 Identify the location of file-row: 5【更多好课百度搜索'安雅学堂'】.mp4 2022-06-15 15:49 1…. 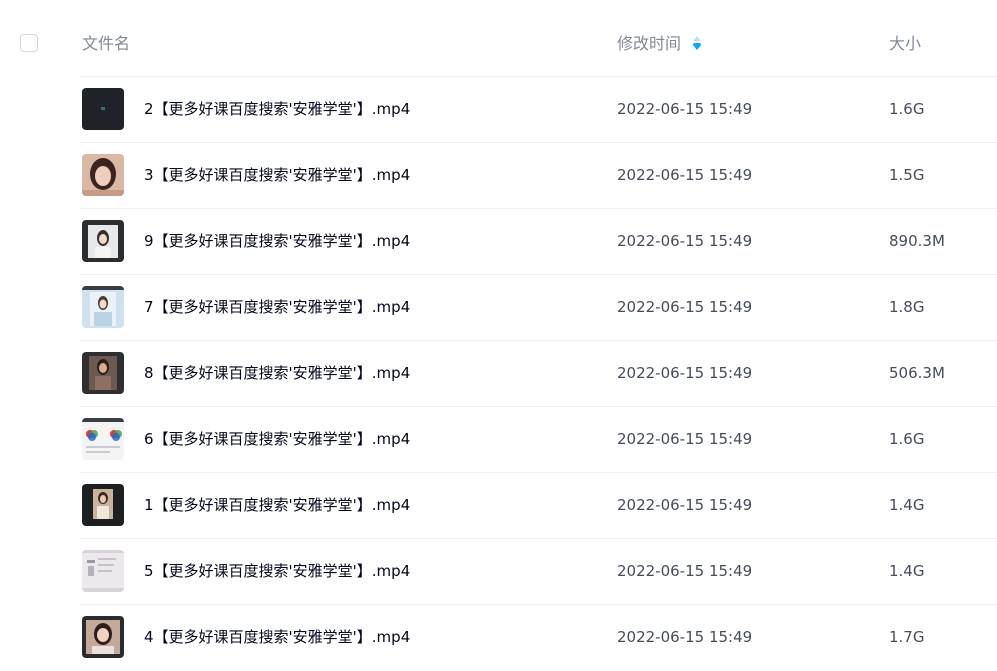
(498, 572).